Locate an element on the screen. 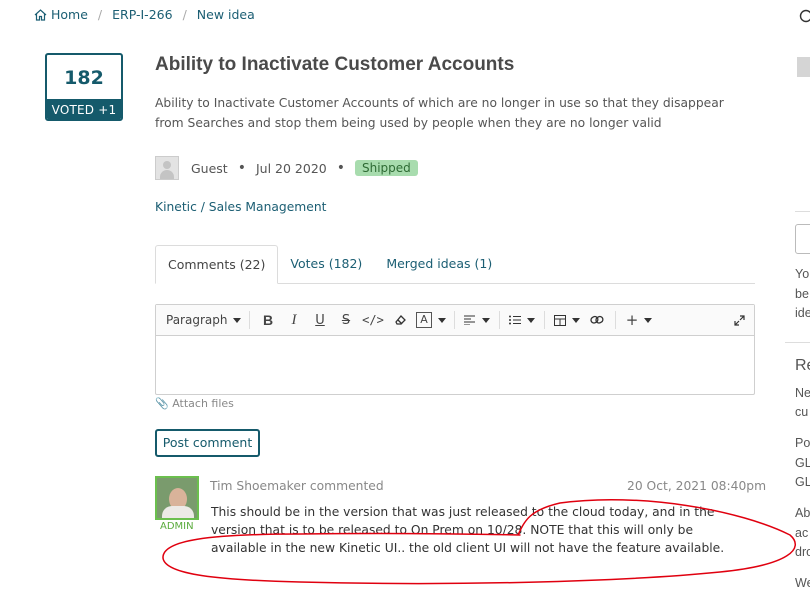 The image size is (810, 593). idea-author: Guest is located at coordinates (209, 168).